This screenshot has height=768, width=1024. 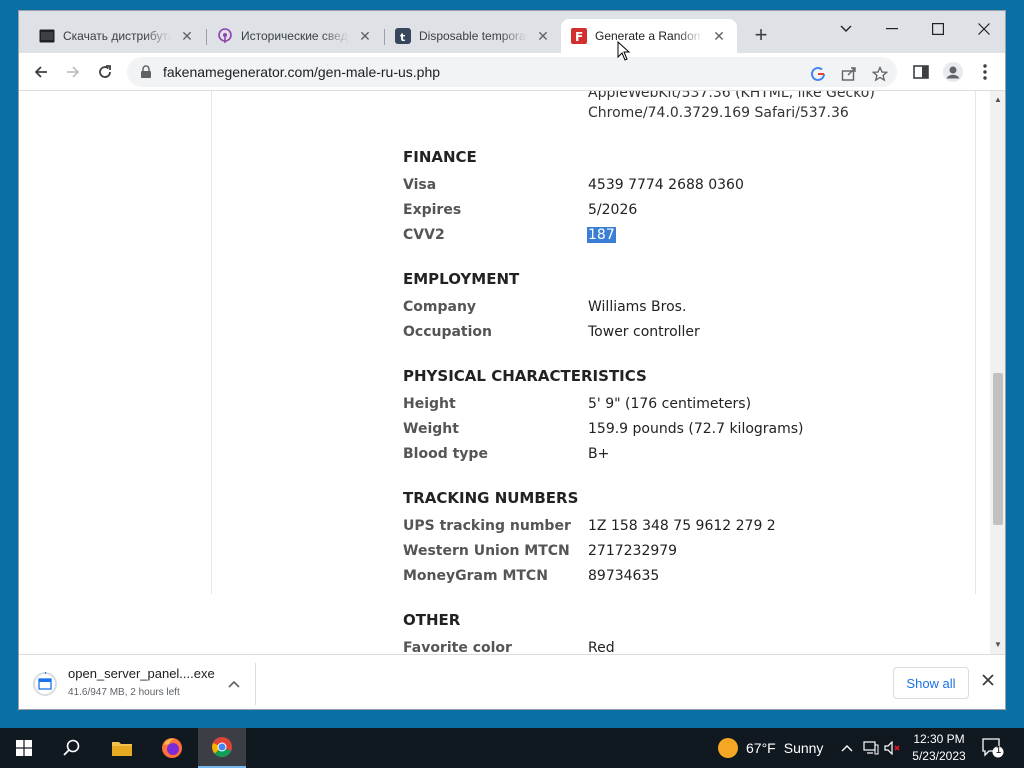 I want to click on field-label: Expires, so click(x=432, y=210).